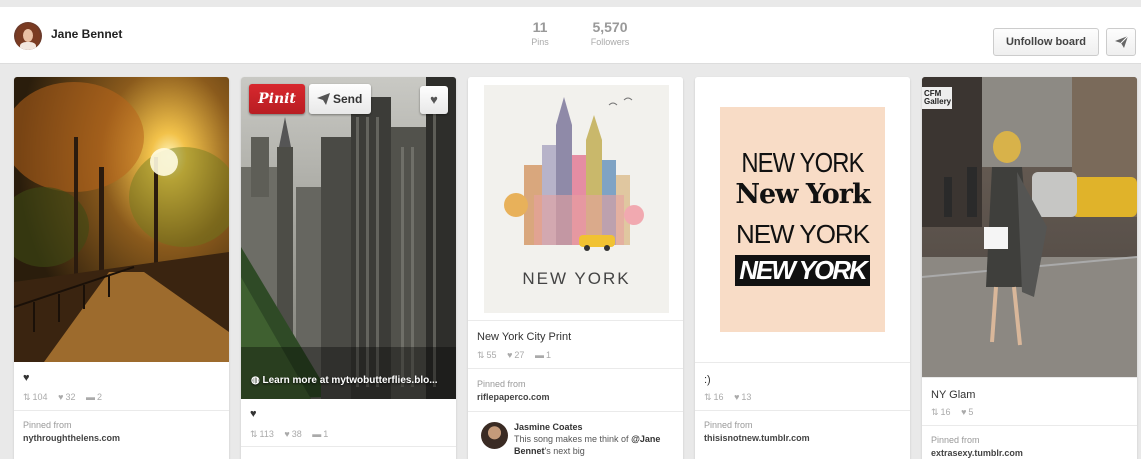  Describe the element at coordinates (757, 438) in the screenshot. I see `pin-source-link: thisisnotnew.tumblr.com` at that location.